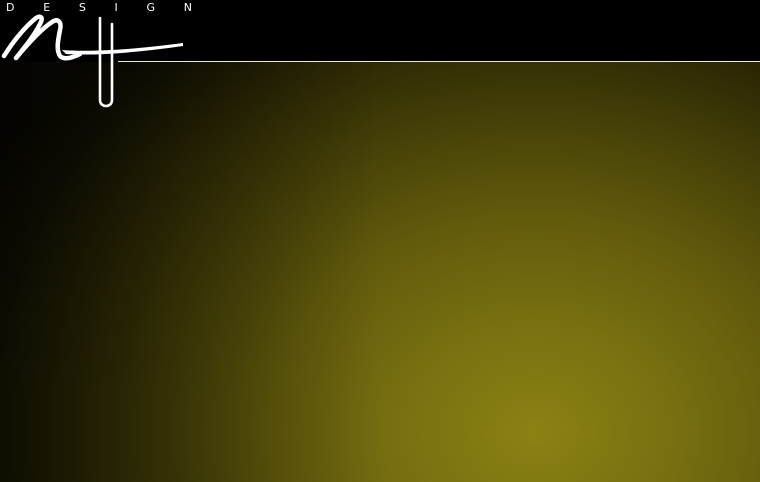 This screenshot has height=482, width=760. I want to click on site-logo: D E S I G N, so click(100, 56).